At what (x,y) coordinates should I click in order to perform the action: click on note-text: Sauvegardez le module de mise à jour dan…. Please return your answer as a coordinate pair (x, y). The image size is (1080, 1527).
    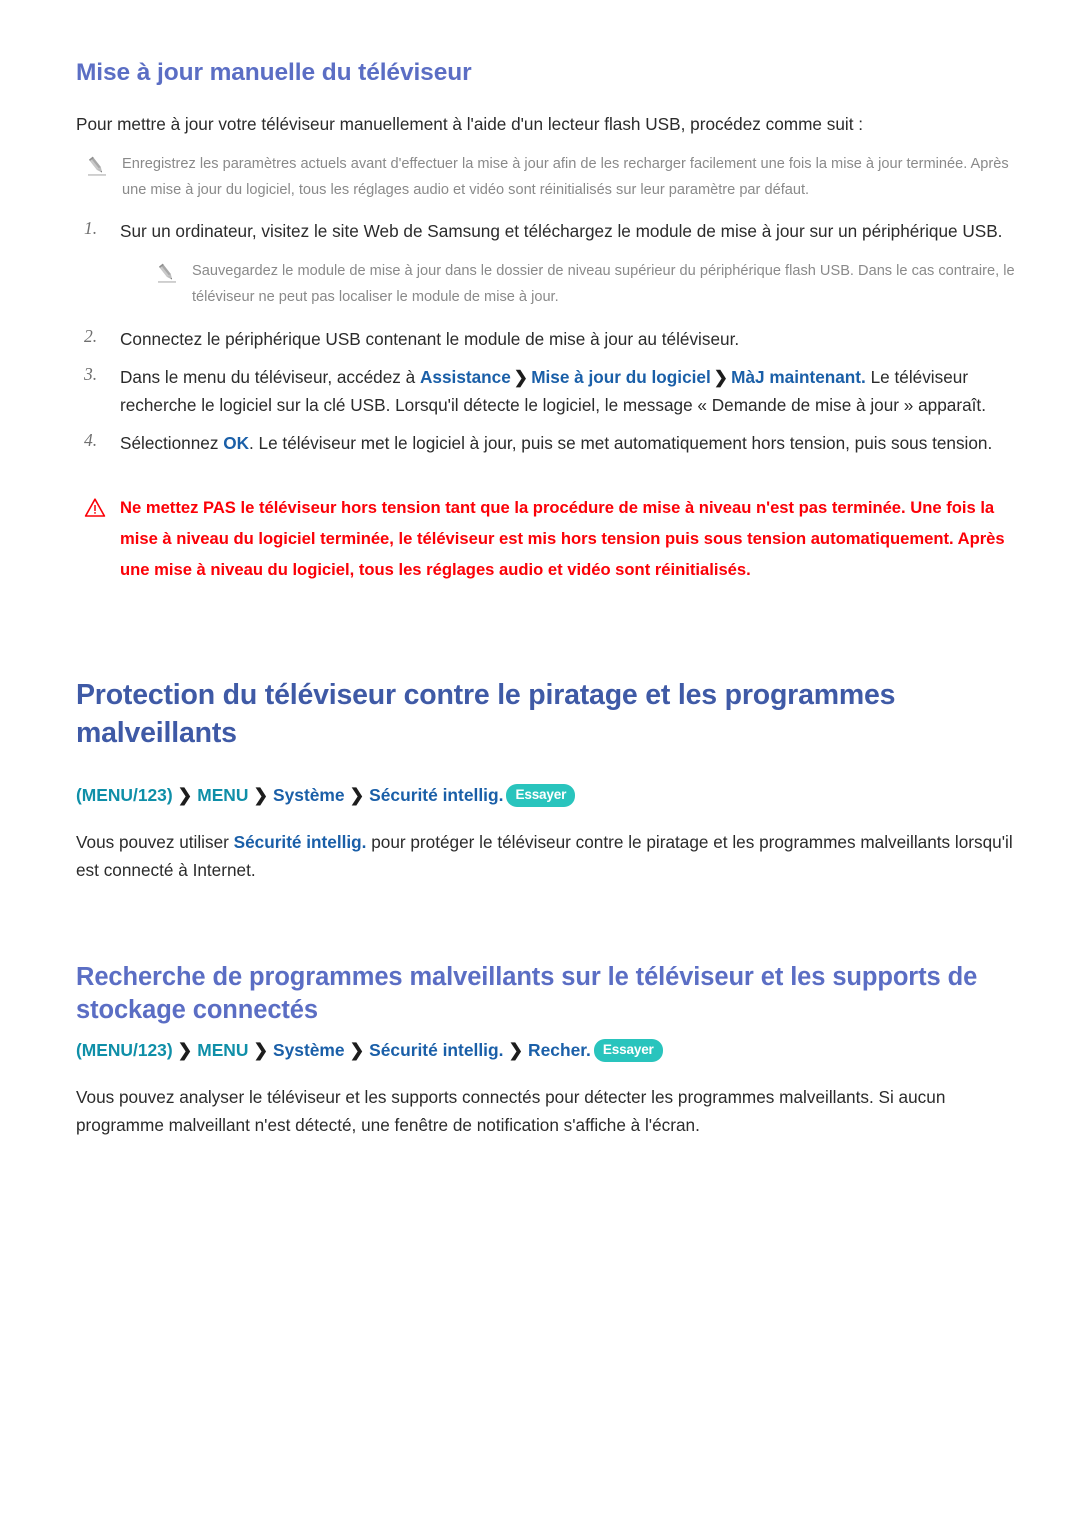
    Looking at the image, I should click on (603, 284).